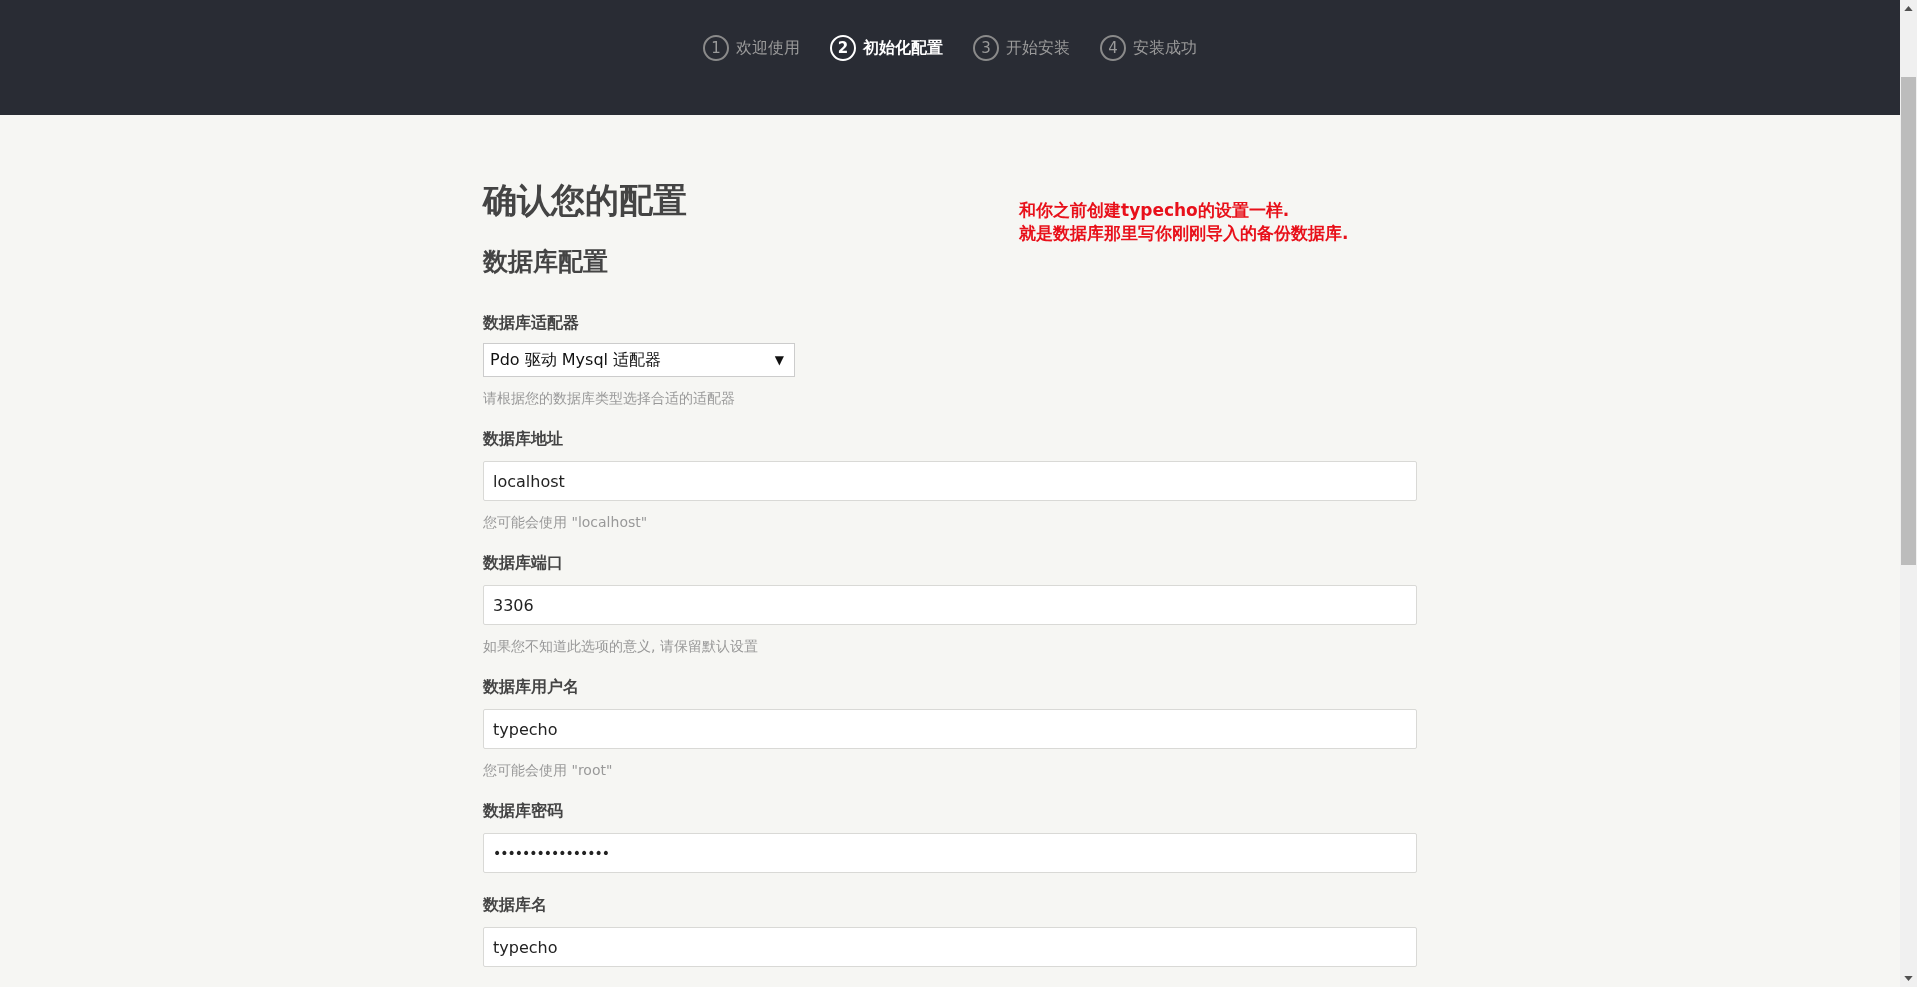  What do you see at coordinates (523, 563) in the screenshot?
I see `field-label: 数据库端口` at bounding box center [523, 563].